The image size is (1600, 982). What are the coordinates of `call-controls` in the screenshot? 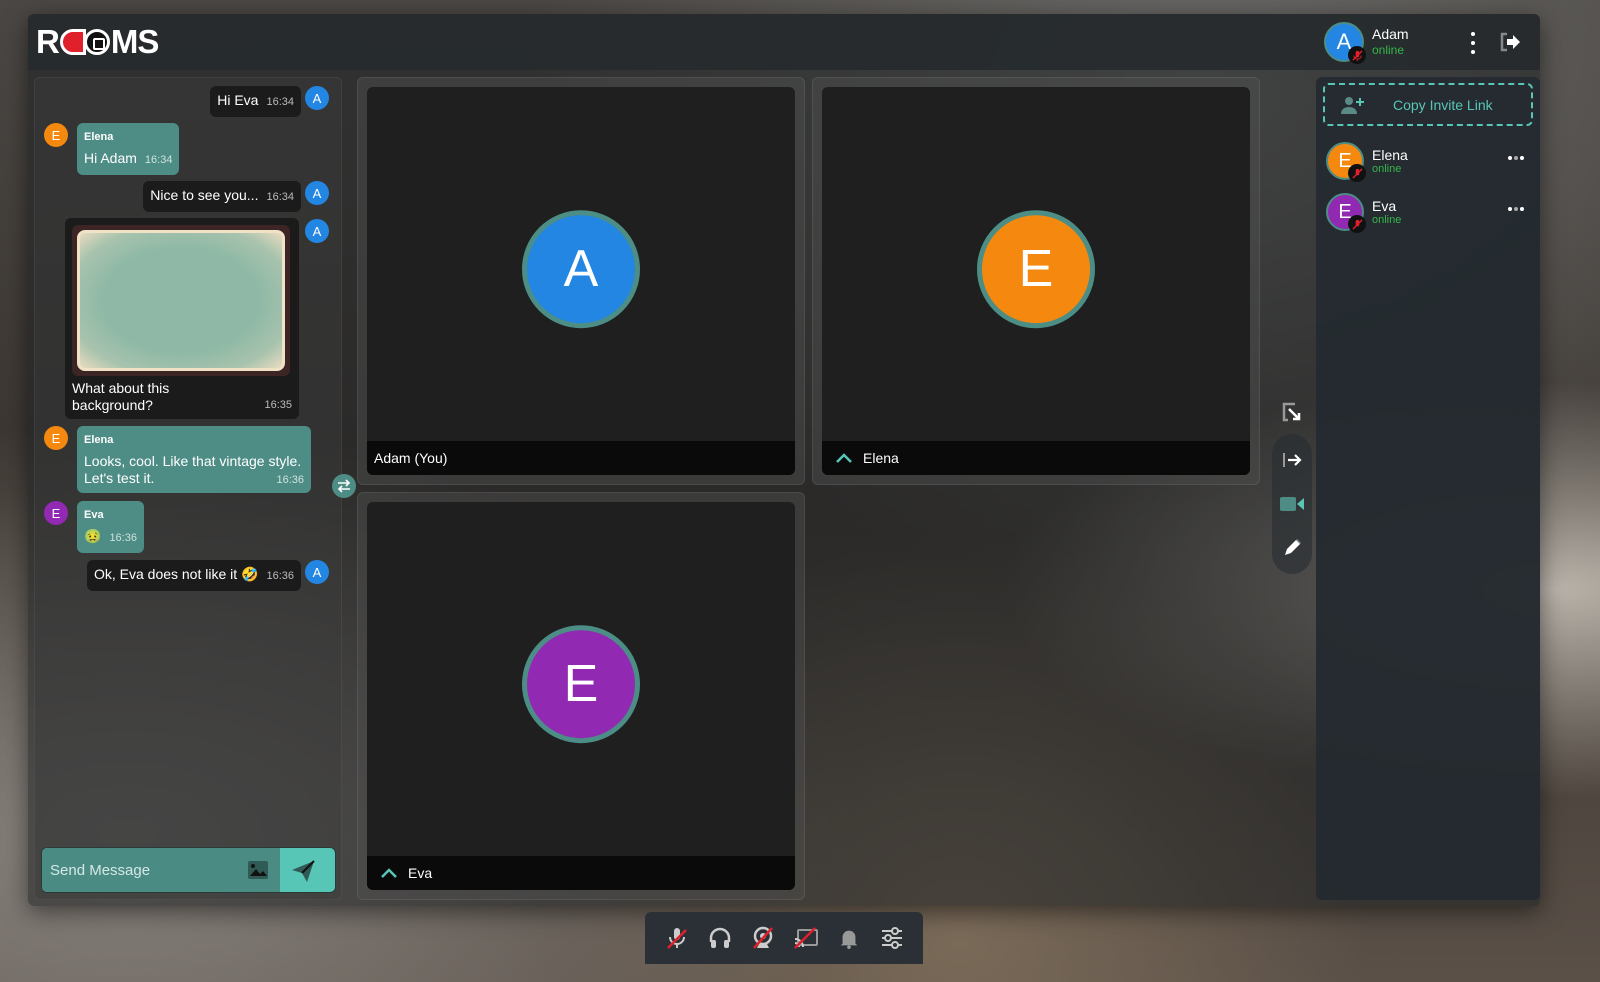 It's located at (784, 938).